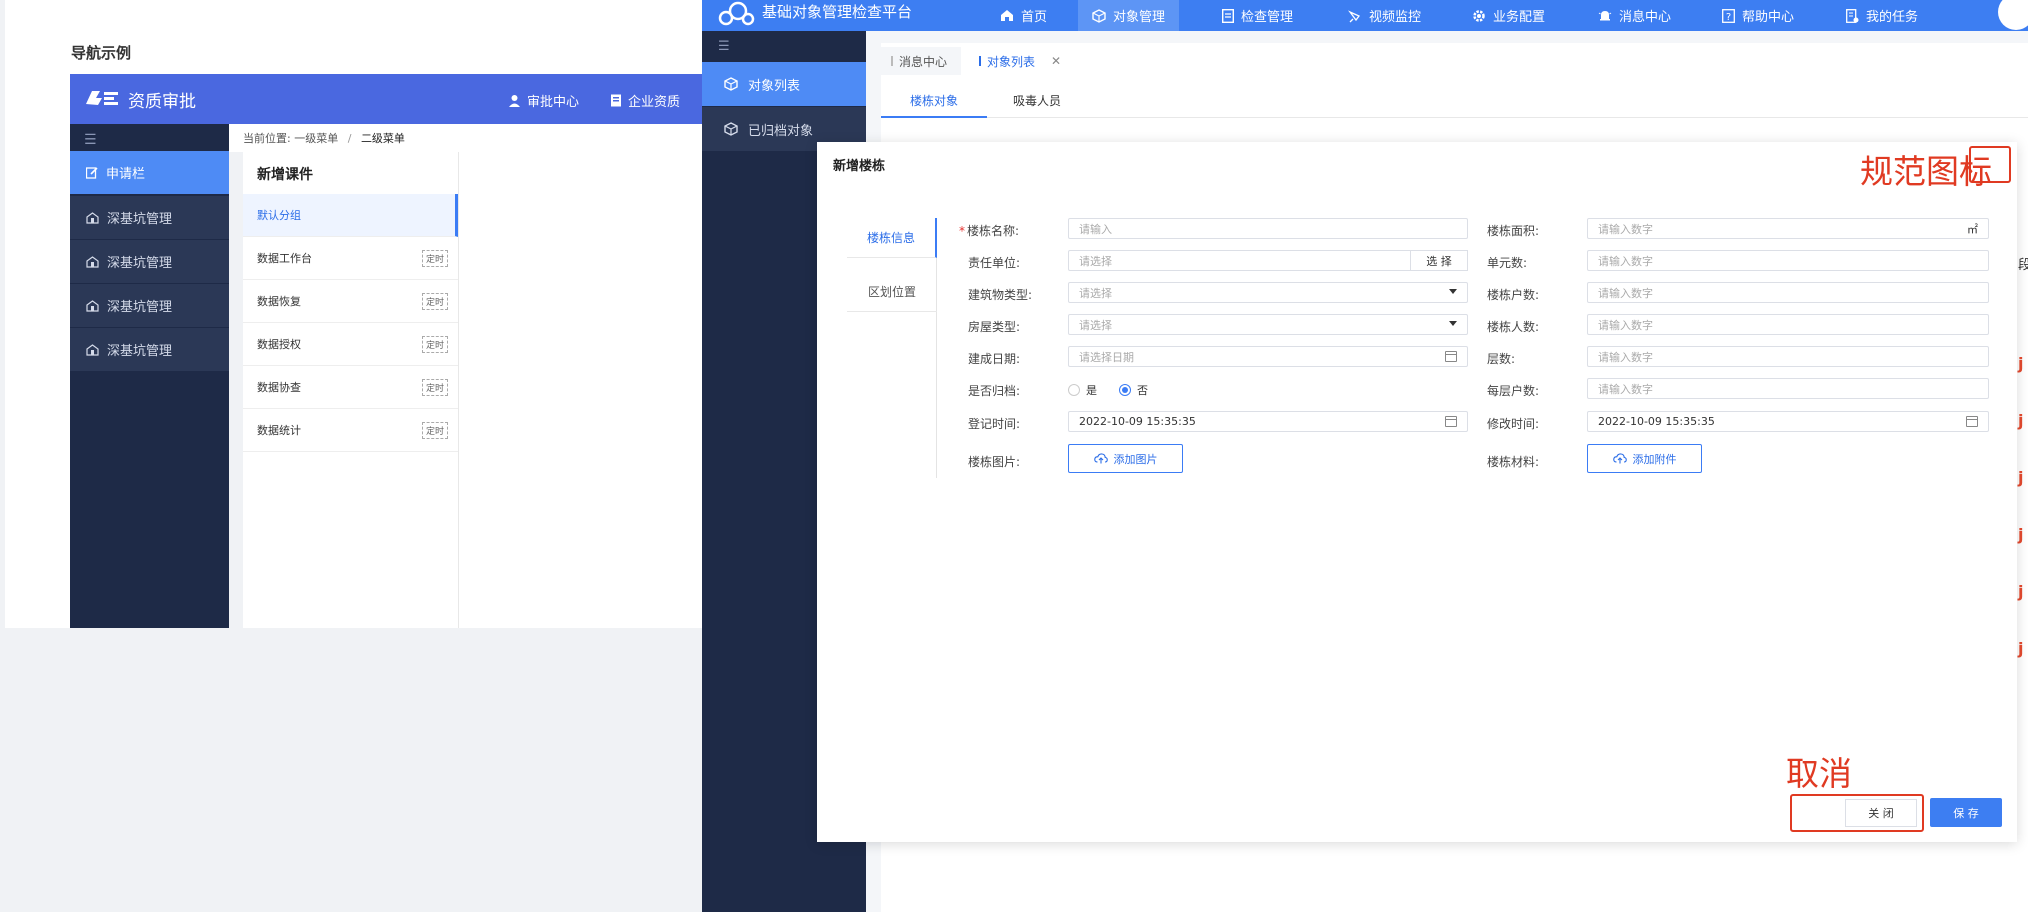  What do you see at coordinates (316, 138) in the screenshot?
I see `breadcrumb-level1: 一级菜单` at bounding box center [316, 138].